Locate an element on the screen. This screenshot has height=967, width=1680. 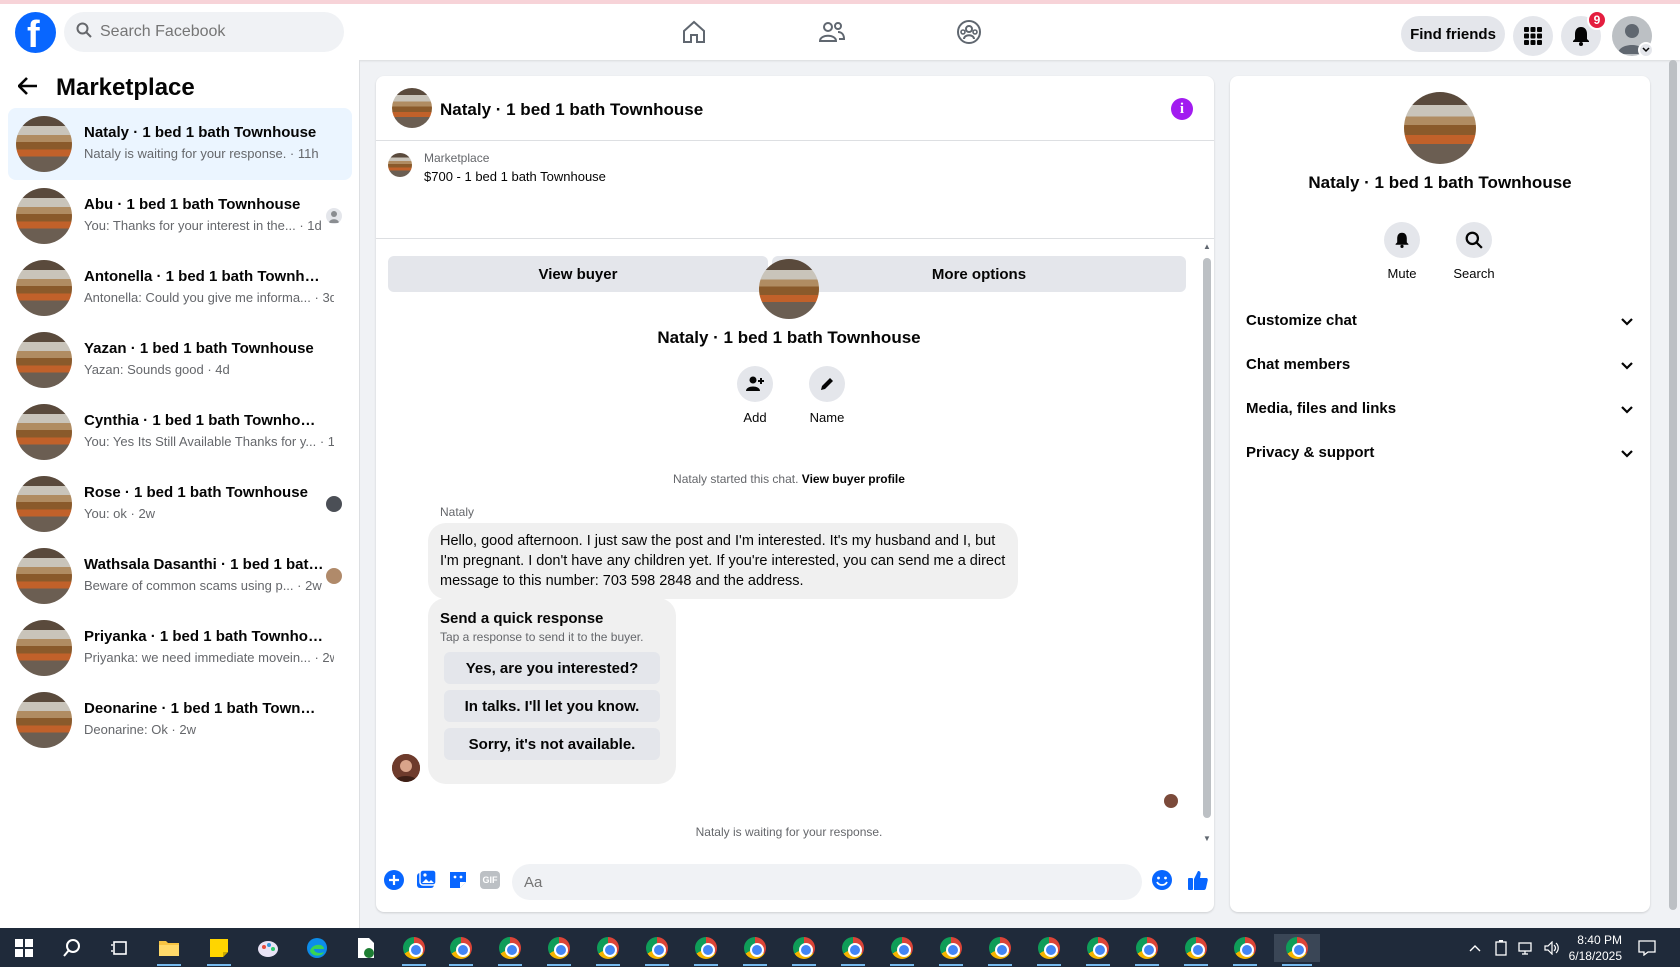
search-action: Search is located at coordinates (1474, 251).